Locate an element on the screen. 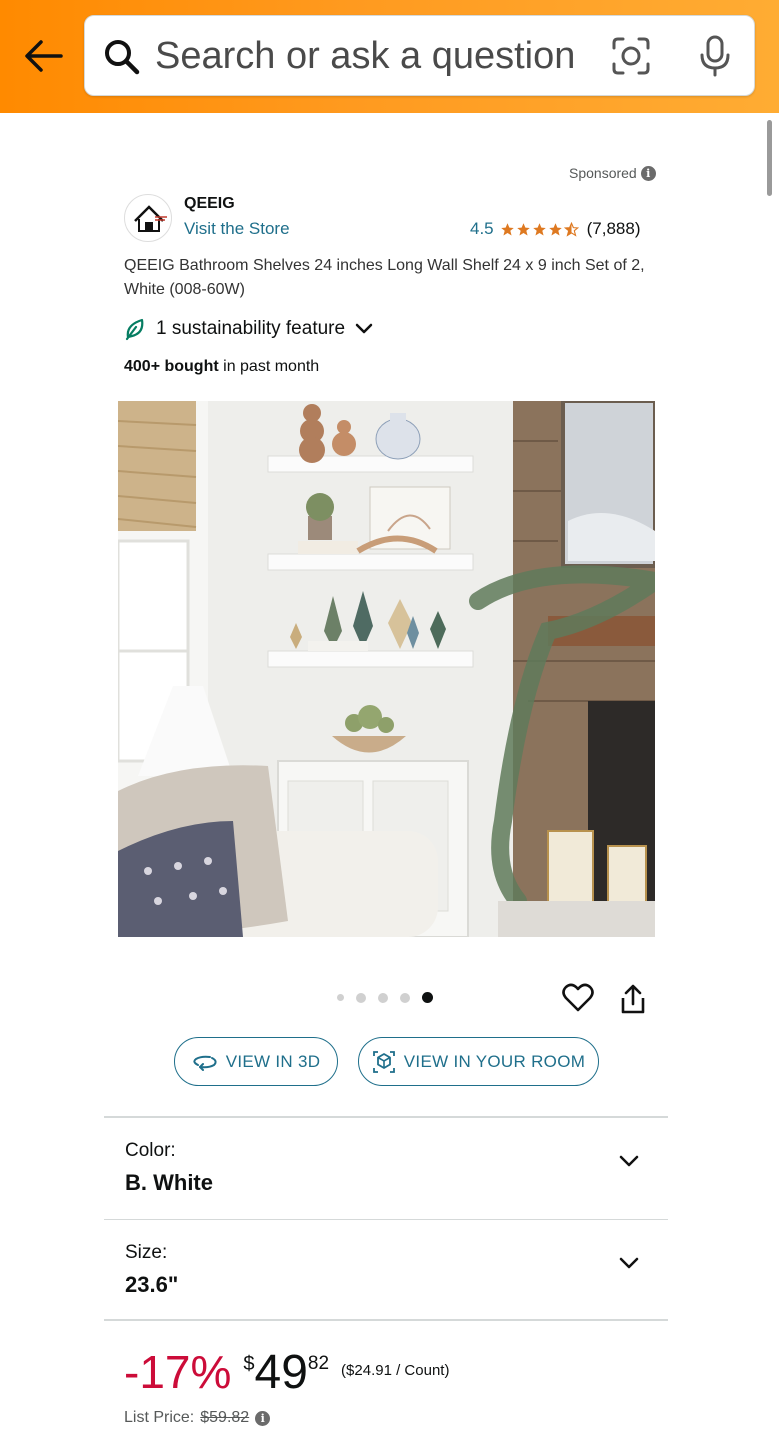 Image resolution: width=779 pixels, height=1440 pixels. bought-count: 400+ bought in past month is located at coordinates (221, 367).